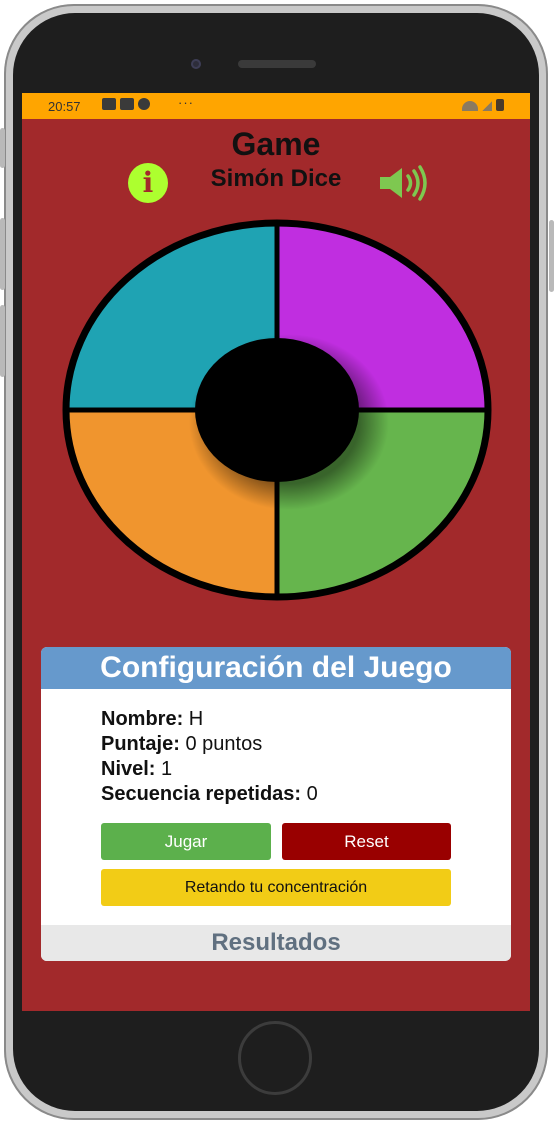  I want to click on config-title: Configuración del Juego, so click(276, 668).